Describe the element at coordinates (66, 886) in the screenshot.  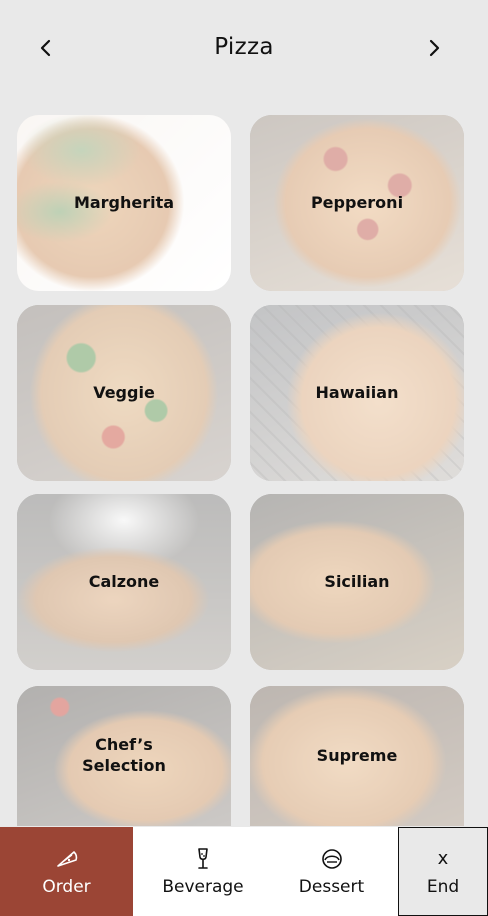
I see `tab-order-label: Order` at that location.